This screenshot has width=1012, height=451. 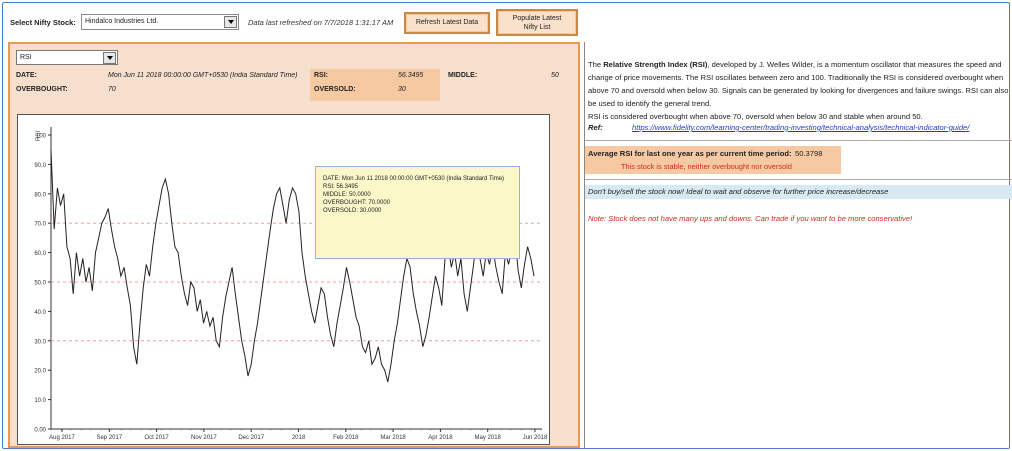 I want to click on avg-value: 50.3798, so click(x=809, y=153).